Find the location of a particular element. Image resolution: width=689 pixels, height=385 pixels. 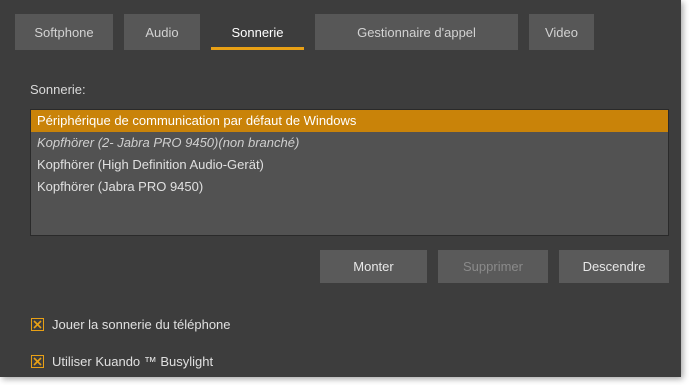

delete-button: Supprimer is located at coordinates (493, 266).